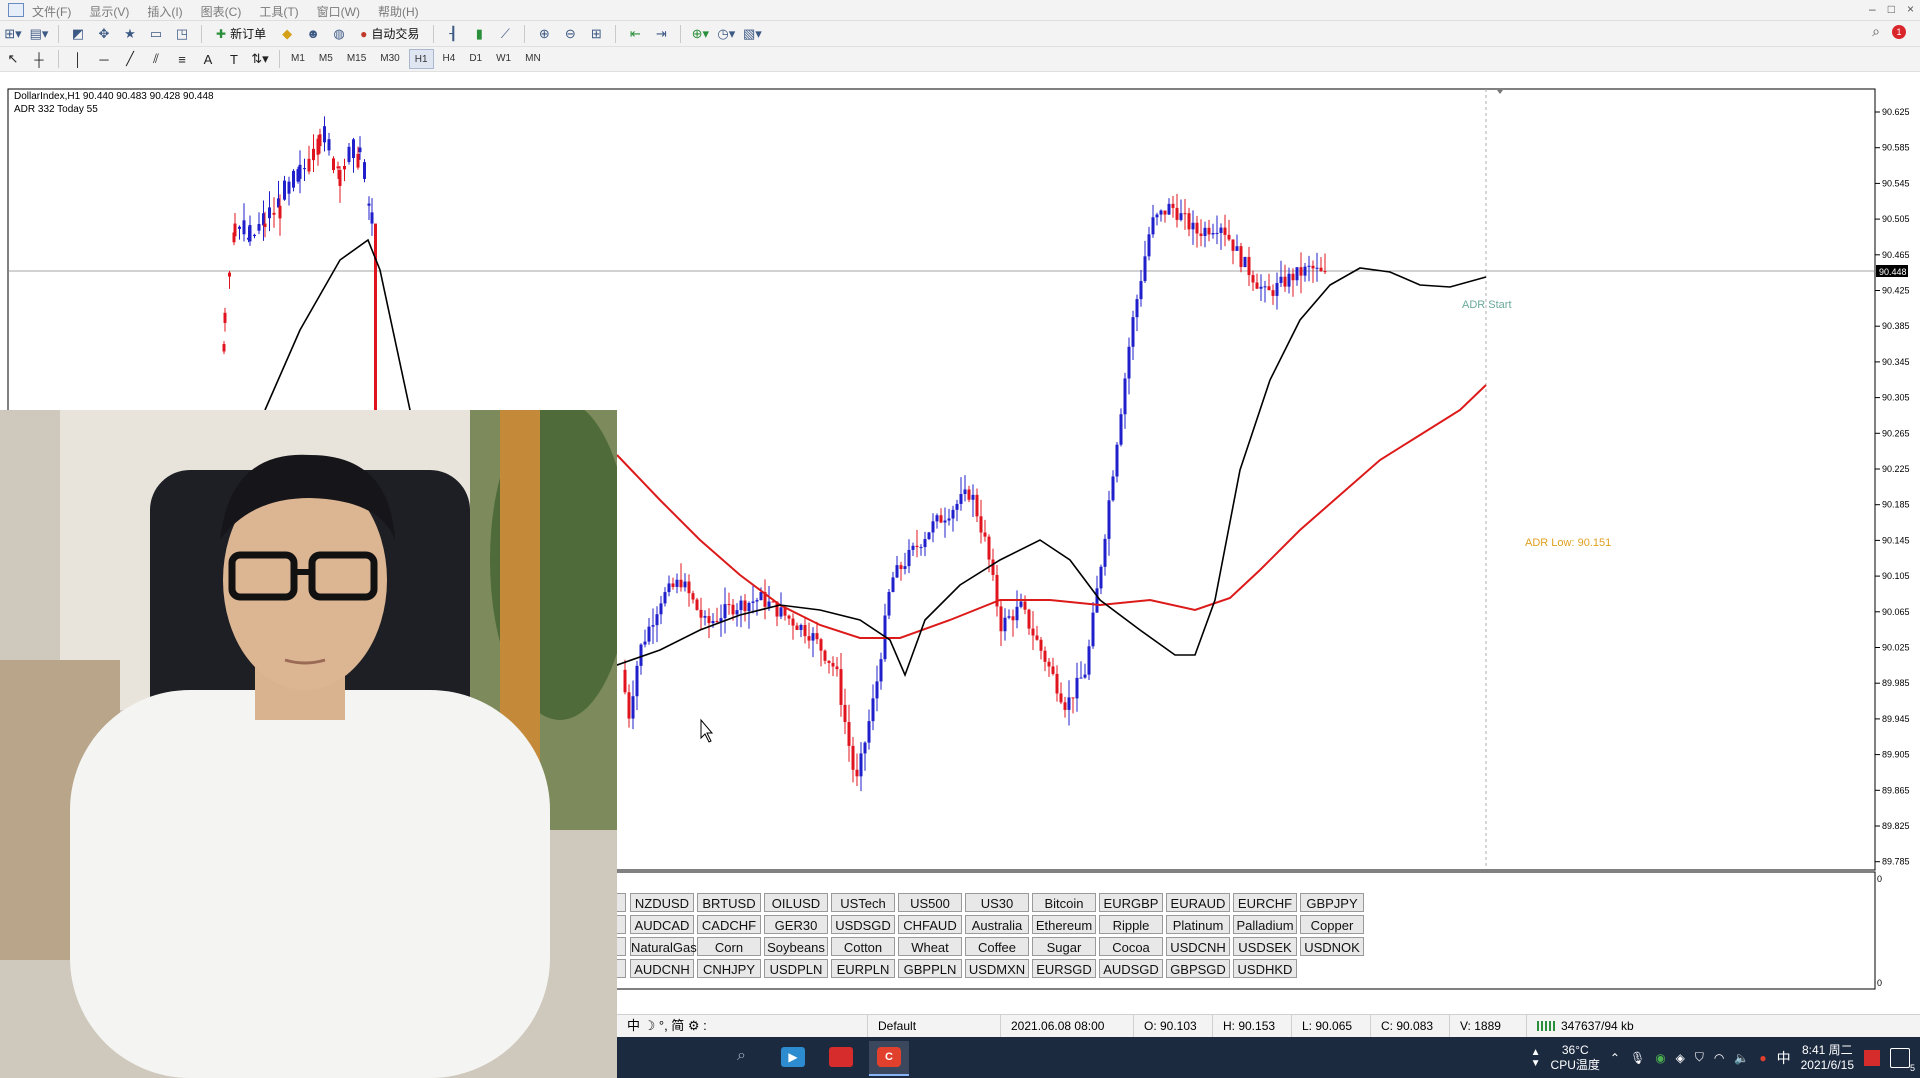 The height and width of the screenshot is (1078, 1920). Describe the element at coordinates (182, 34) in the screenshot. I see `strategy-tester-icon: ◳` at that location.